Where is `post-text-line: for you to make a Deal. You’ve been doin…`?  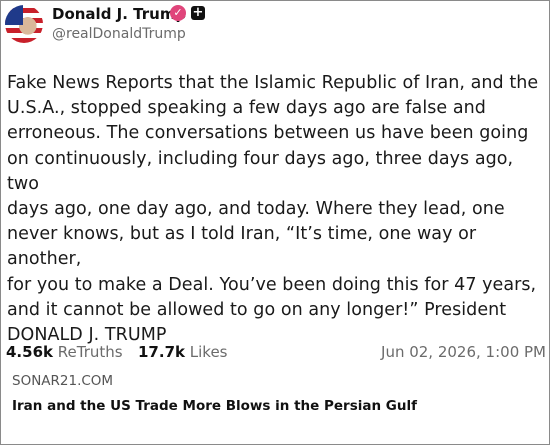 post-text-line: for you to make a Deal. You’ve been doin… is located at coordinates (272, 284).